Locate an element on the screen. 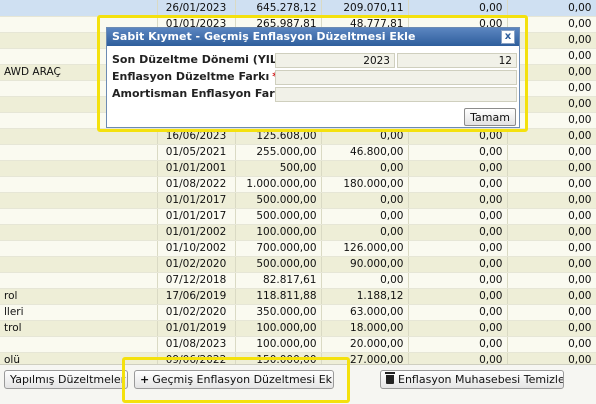 This screenshot has width=596, height=404. table-row: 07/12/2018 82.817,61 0,00 0,00 0,00 is located at coordinates (298, 280).